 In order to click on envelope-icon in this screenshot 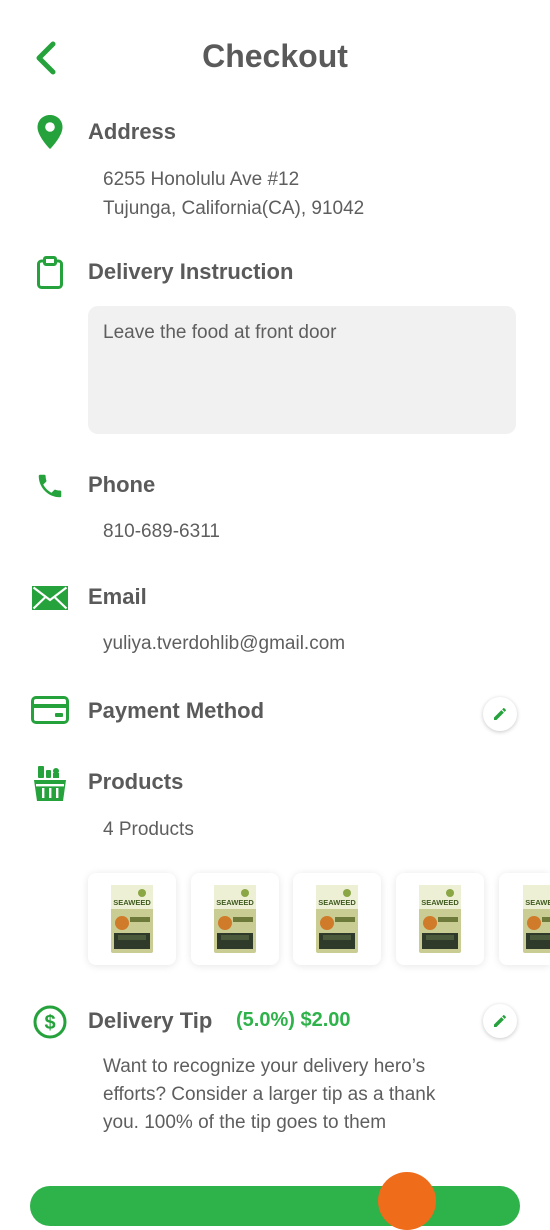, I will do `click(50, 598)`.